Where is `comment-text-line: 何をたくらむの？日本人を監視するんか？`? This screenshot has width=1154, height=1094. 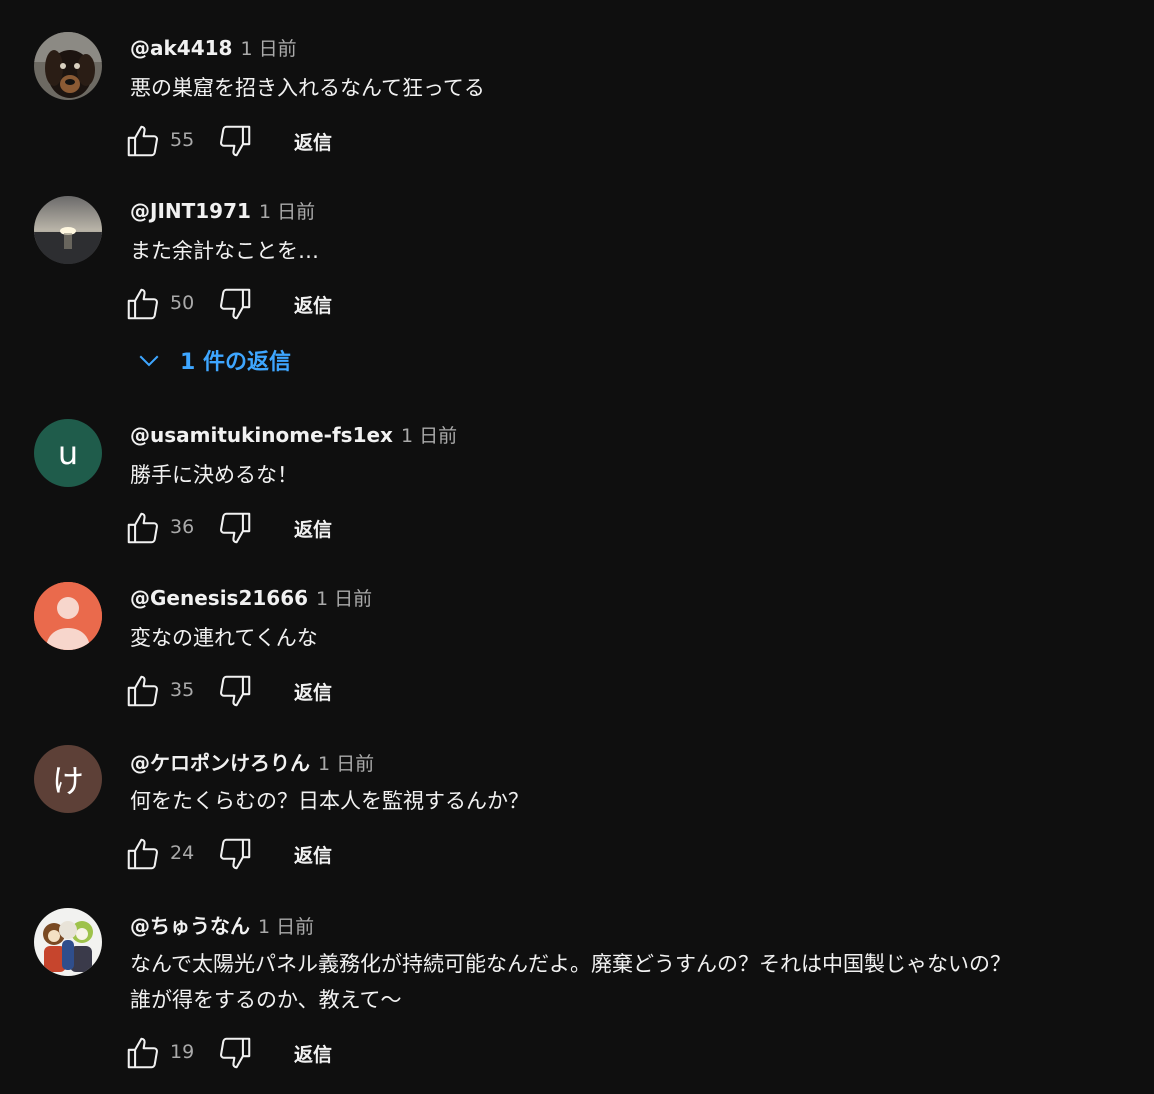 comment-text-line: 何をたくらむの？日本人を監視するんか？ is located at coordinates (329, 801).